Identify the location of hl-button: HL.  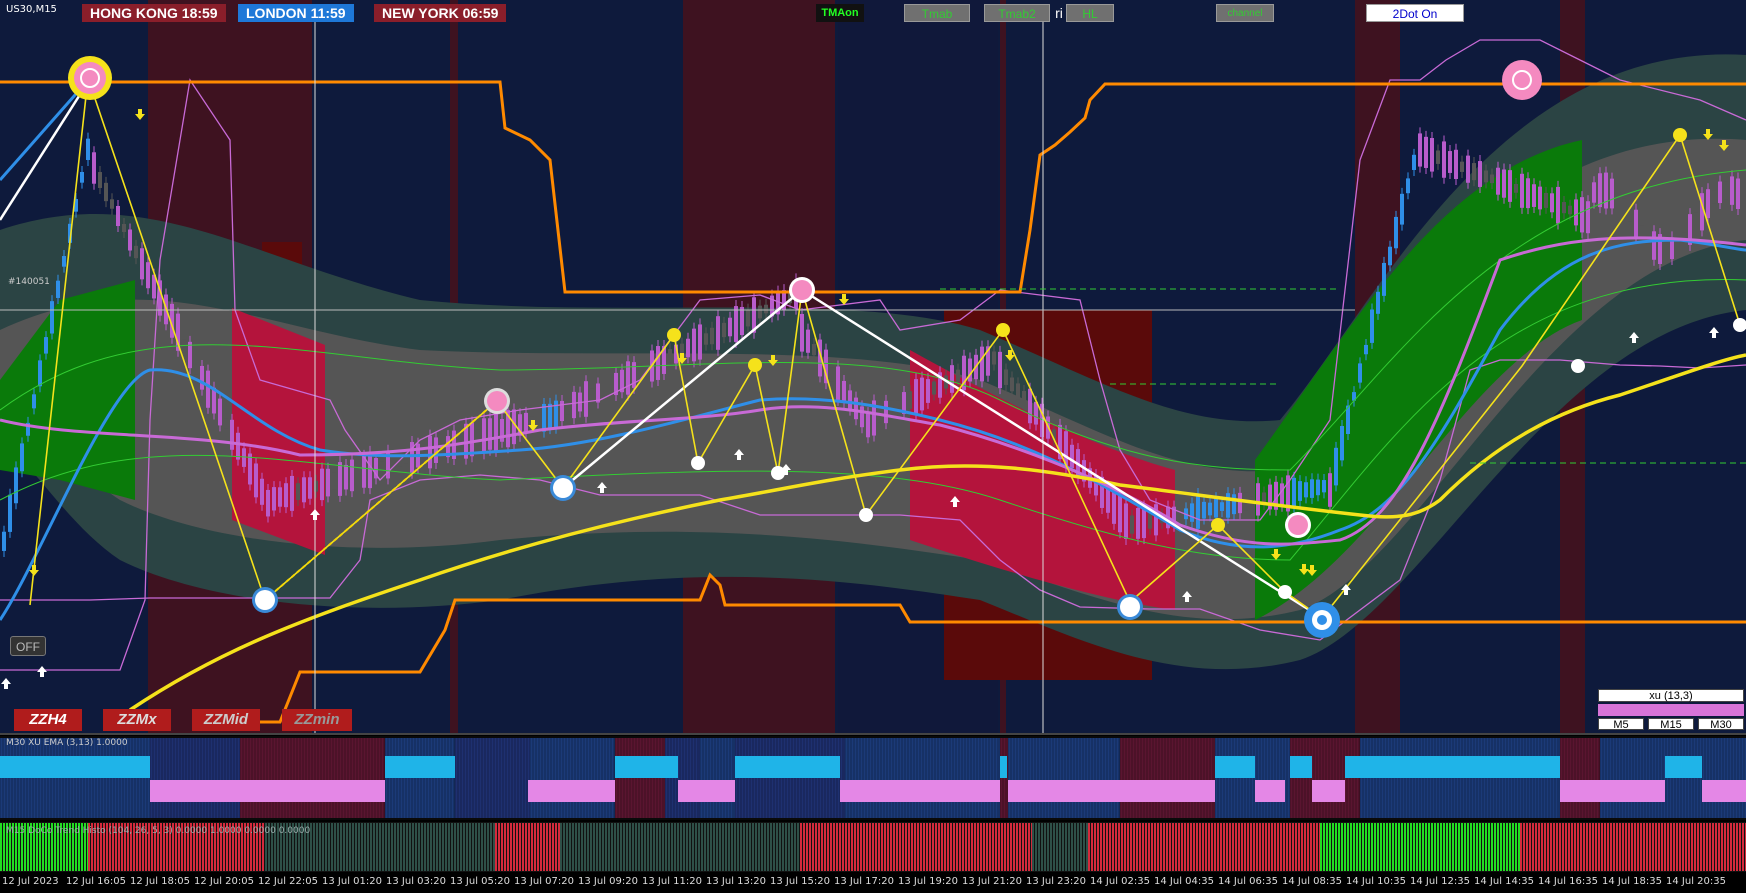
(1090, 13).